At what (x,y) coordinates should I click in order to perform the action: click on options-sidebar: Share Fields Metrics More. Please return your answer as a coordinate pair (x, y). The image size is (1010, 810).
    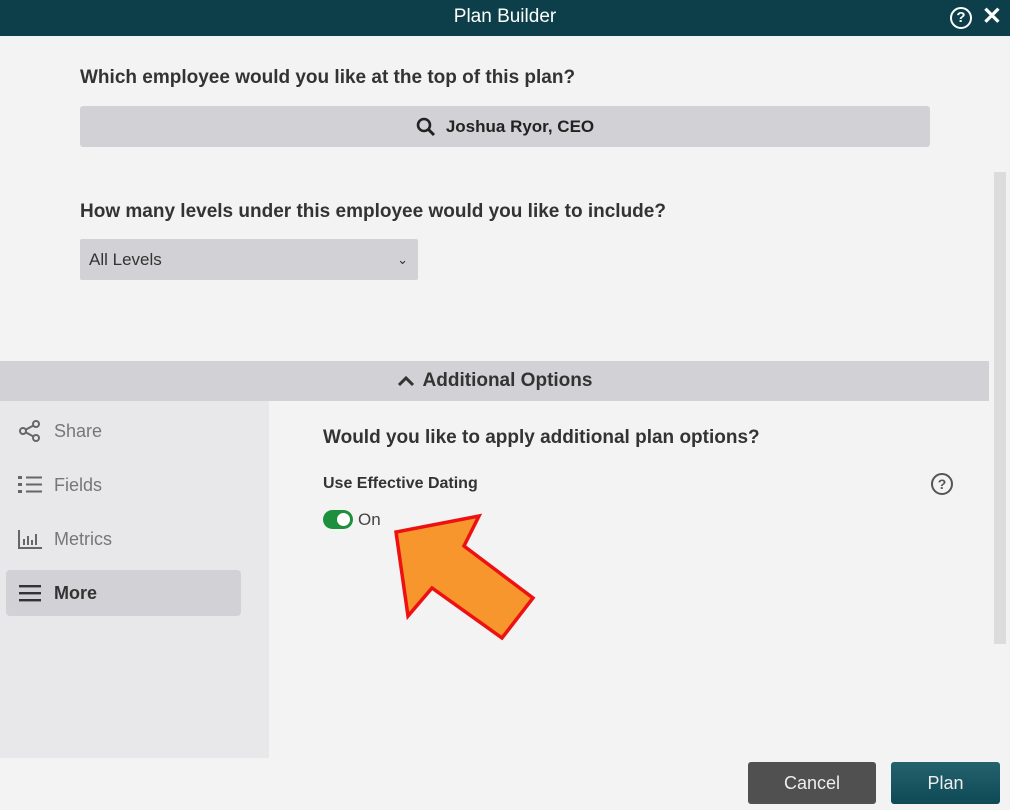
    Looking at the image, I should click on (134, 579).